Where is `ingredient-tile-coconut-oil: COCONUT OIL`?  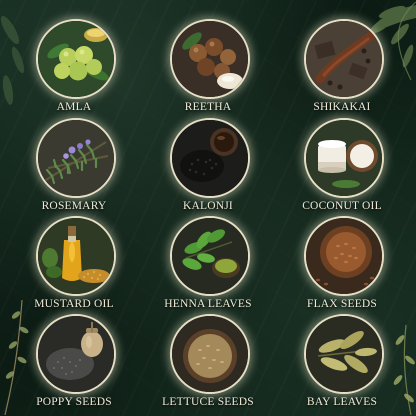 ingredient-tile-coconut-oil: COCONUT OIL is located at coordinates (342, 166).